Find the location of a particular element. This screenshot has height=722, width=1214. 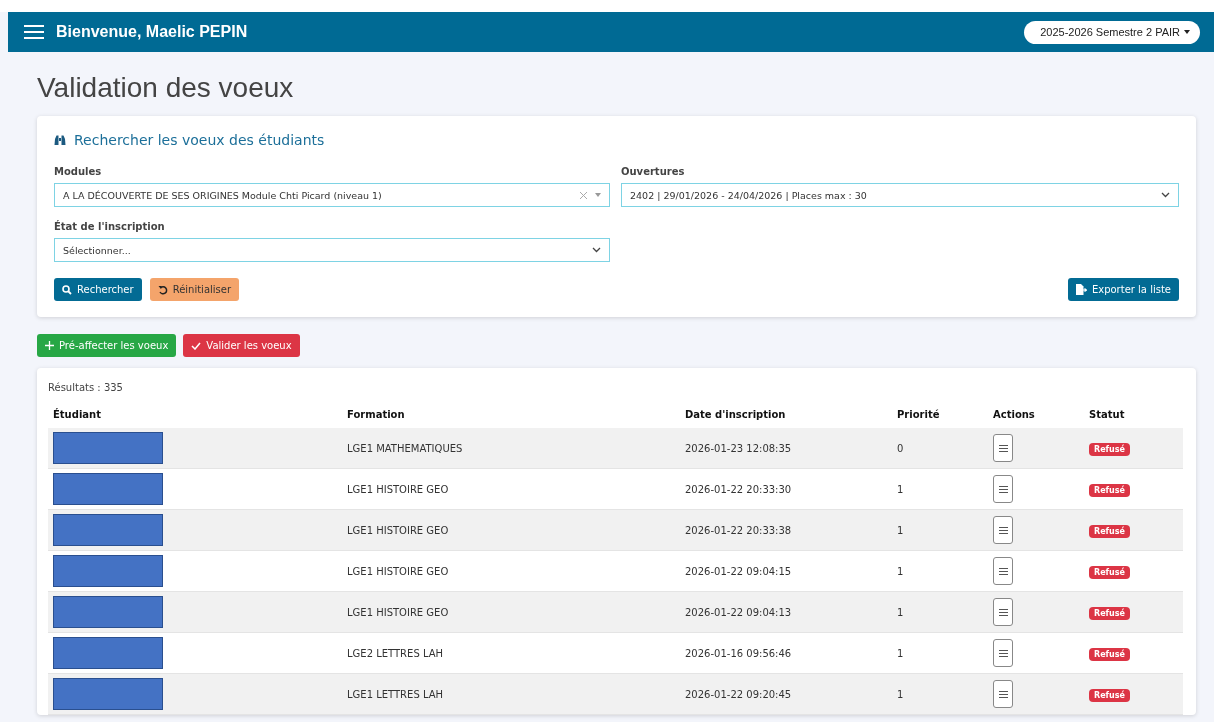

table-cell: 2026-01-22 09:04:13 is located at coordinates (786, 612).